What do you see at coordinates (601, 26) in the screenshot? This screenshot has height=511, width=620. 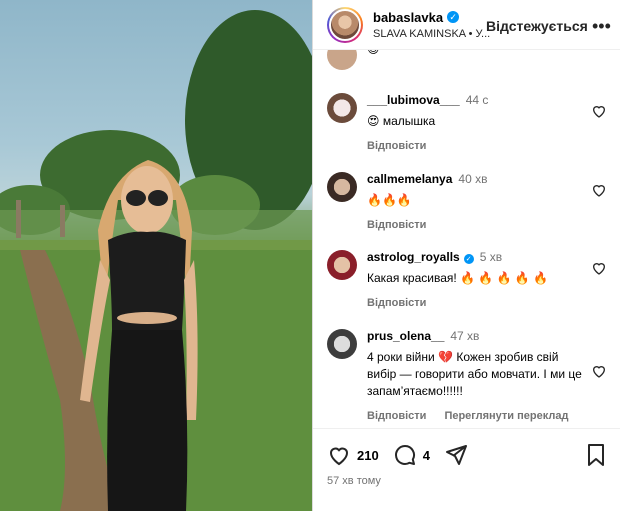 I see `more-horizontal-icon: •••` at bounding box center [601, 26].